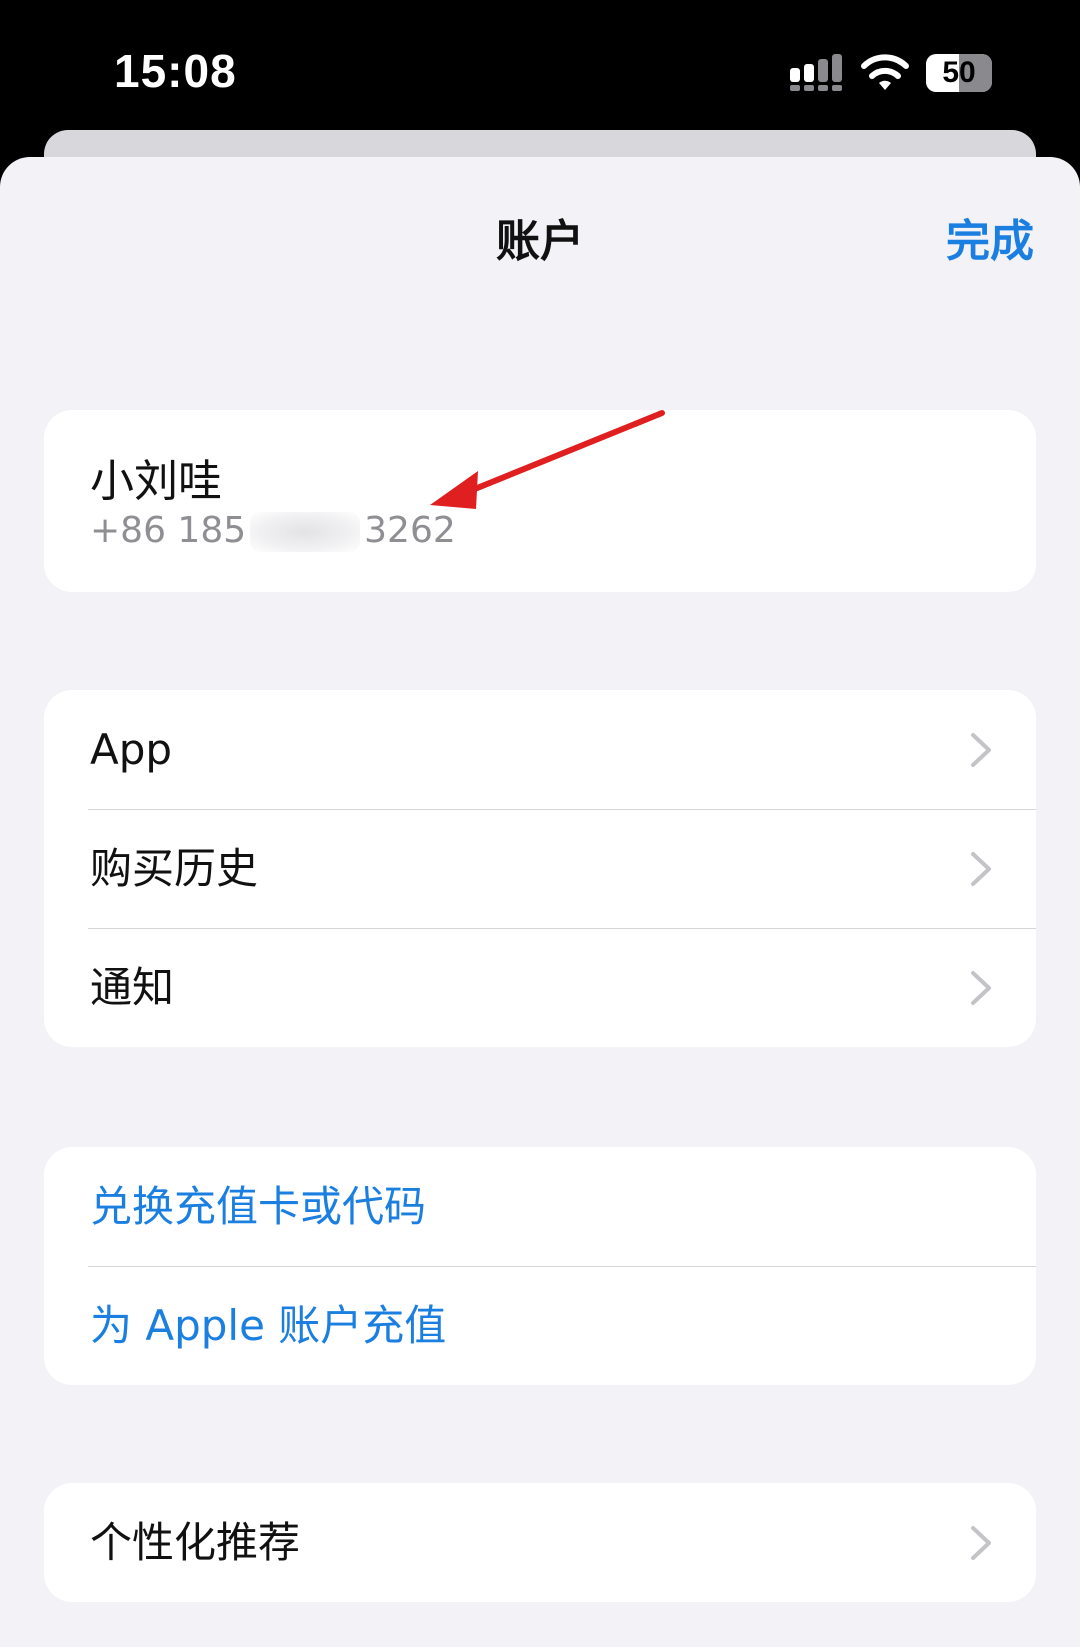 Image resolution: width=1080 pixels, height=1647 pixels. Describe the element at coordinates (305, 532) in the screenshot. I see `phone-redaction` at that location.